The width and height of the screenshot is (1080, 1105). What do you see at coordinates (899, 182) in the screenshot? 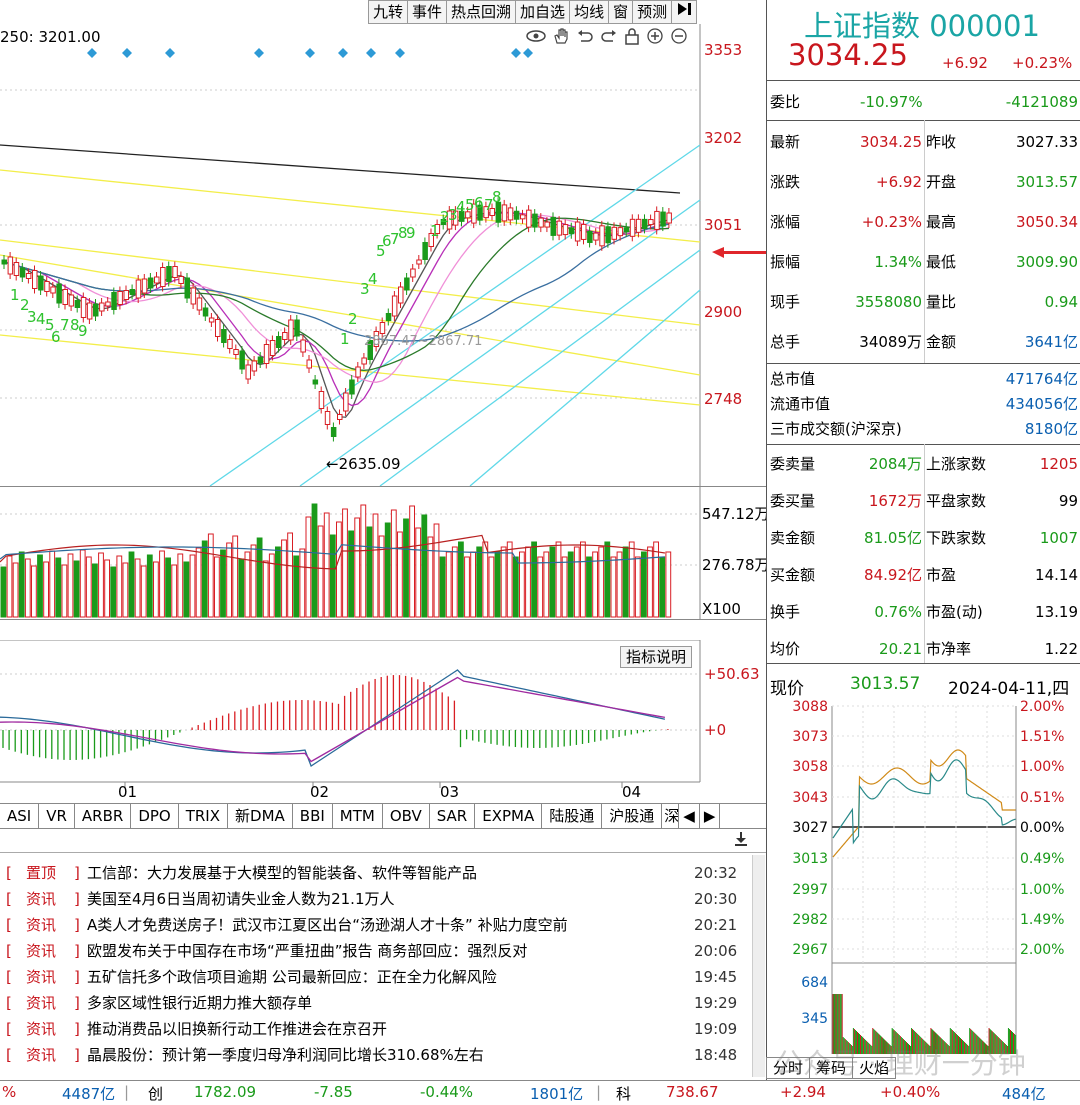
I see `stat-value: +6.92` at bounding box center [899, 182].